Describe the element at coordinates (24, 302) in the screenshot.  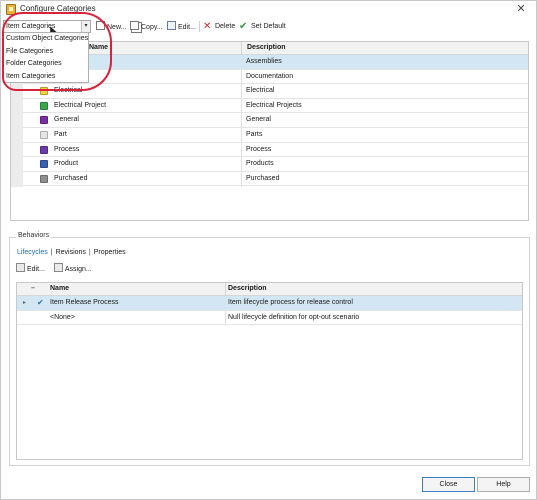
I see `row-expand-icon: ▸` at that location.